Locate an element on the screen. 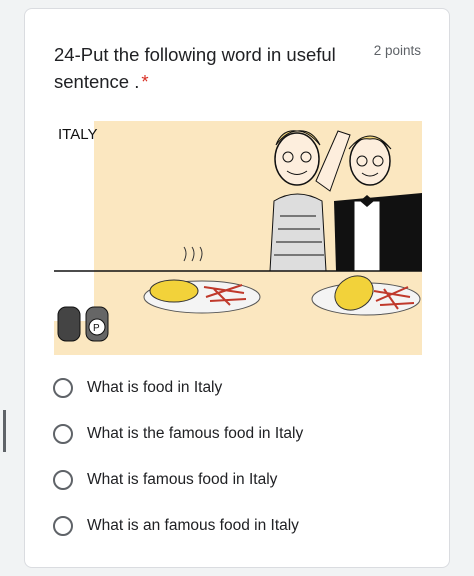  required-asterisk: * is located at coordinates (145, 81).